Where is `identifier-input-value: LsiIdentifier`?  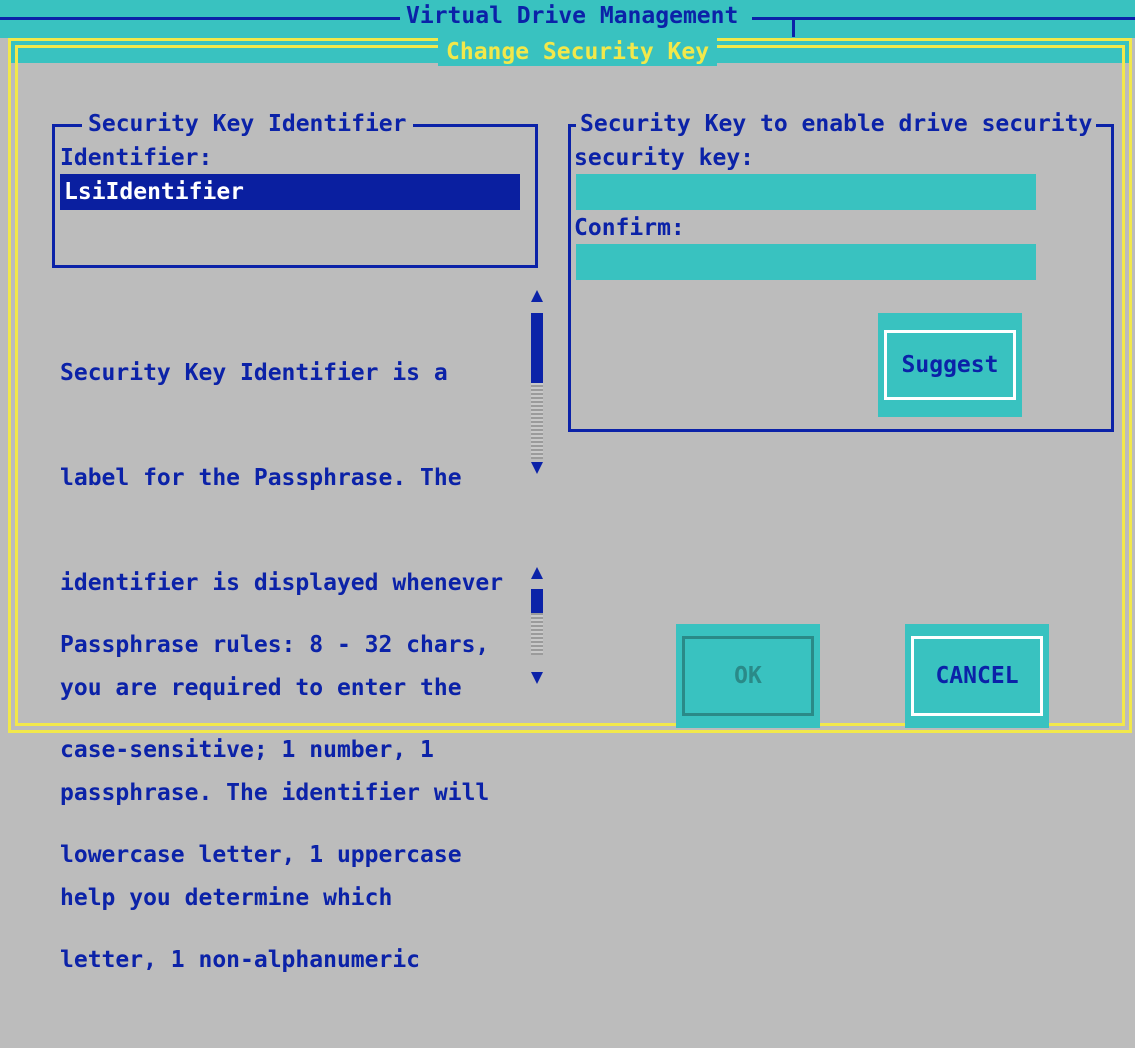 identifier-input-value: LsiIdentifier is located at coordinates (154, 192).